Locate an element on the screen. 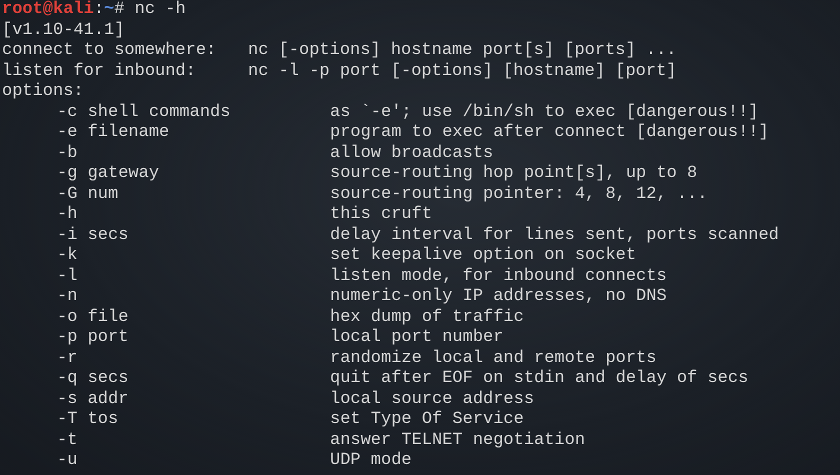 The width and height of the screenshot is (840, 475). option-description: quit after EOF on stdin and delay of secs is located at coordinates (539, 379).